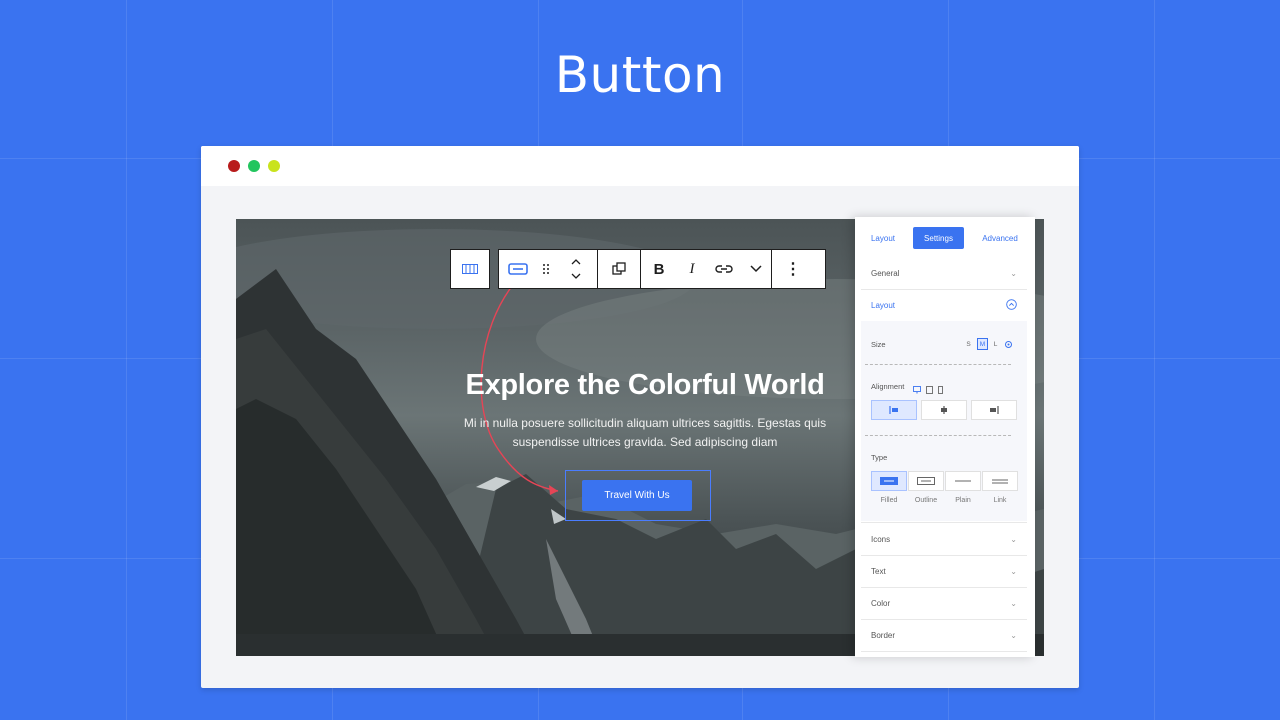 The image size is (1280, 720). Describe the element at coordinates (917, 390) in the screenshot. I see `desktop-icon` at that location.